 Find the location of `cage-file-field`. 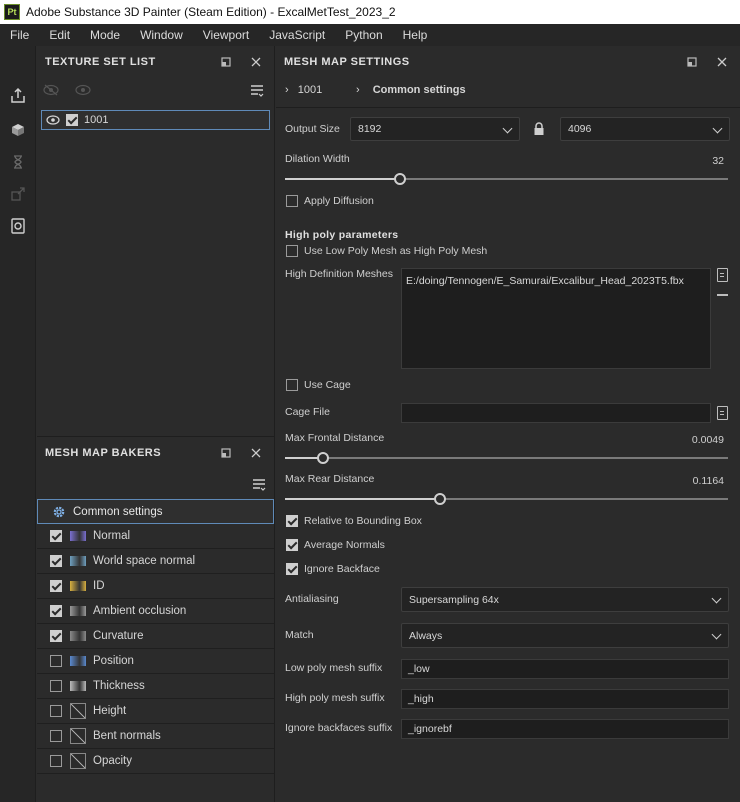

cage-file-field is located at coordinates (556, 413).